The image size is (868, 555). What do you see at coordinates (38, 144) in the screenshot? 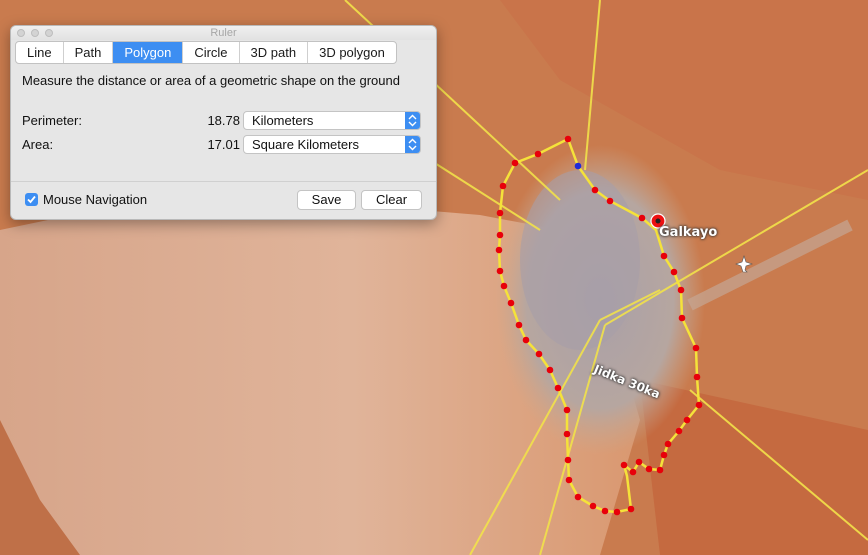
I see `area-label: Area:` at bounding box center [38, 144].